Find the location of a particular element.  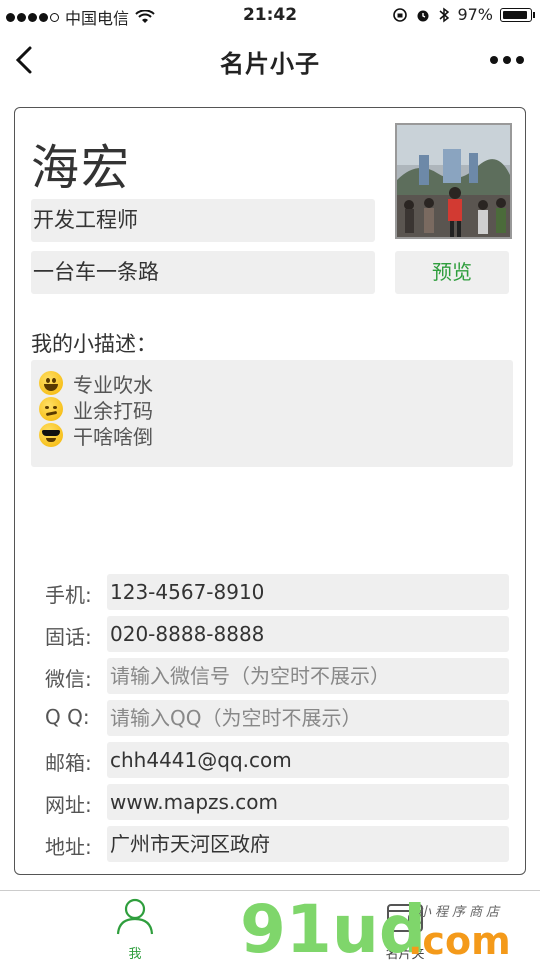

status-right: 97% is located at coordinates (463, 14).